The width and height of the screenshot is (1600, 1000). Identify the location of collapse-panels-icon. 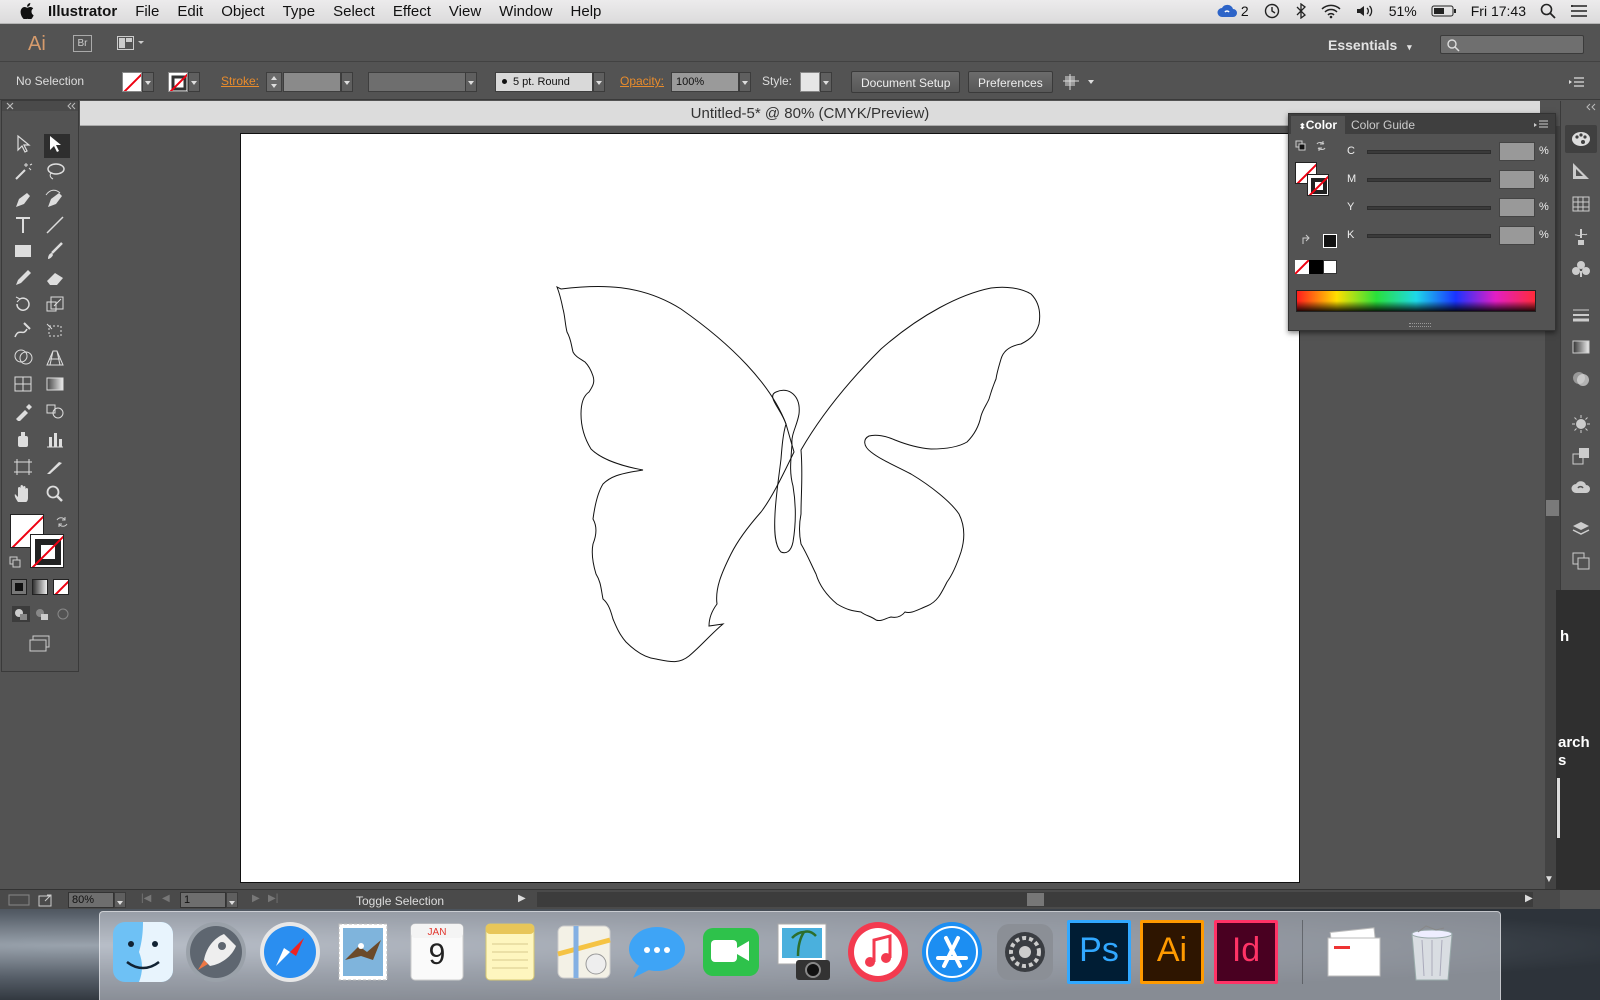
(1591, 107).